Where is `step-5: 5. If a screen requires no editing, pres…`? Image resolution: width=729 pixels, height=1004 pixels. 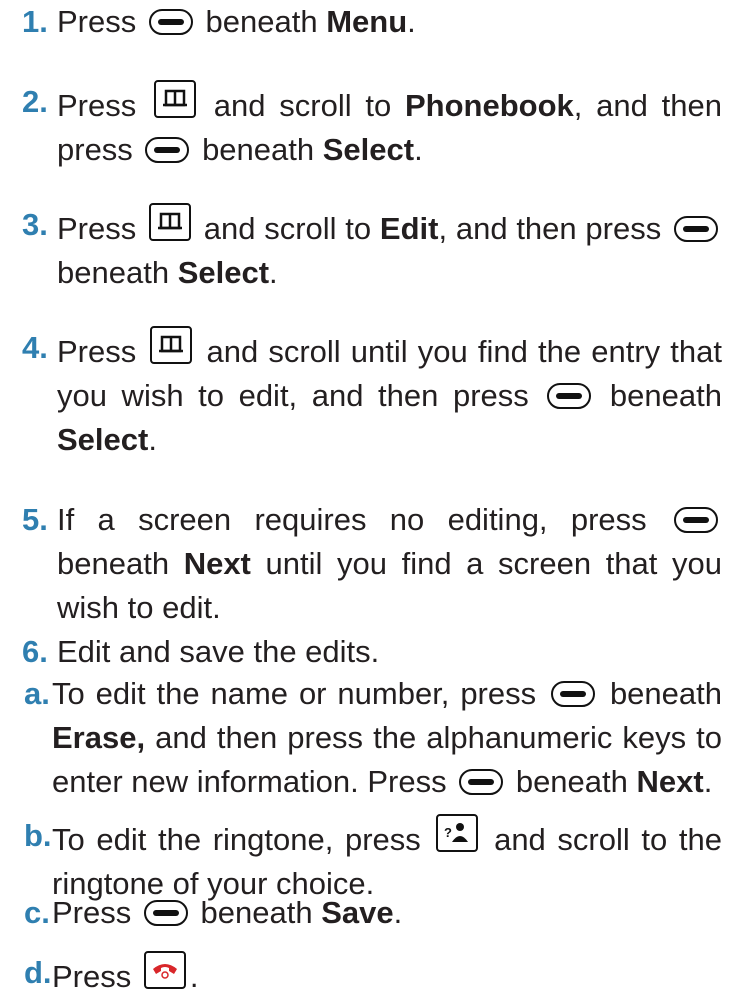
step-5: 5. If a screen requires no editing, pres… is located at coordinates (372, 564).